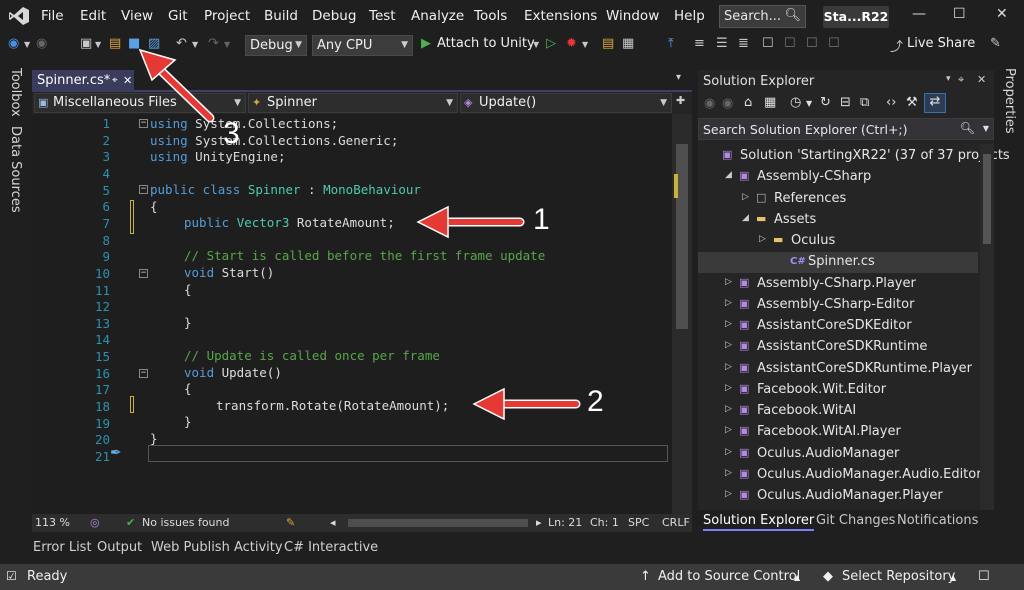 The image size is (1024, 590). What do you see at coordinates (231, 133) in the screenshot?
I see `annotation-label-3: 3` at bounding box center [231, 133].